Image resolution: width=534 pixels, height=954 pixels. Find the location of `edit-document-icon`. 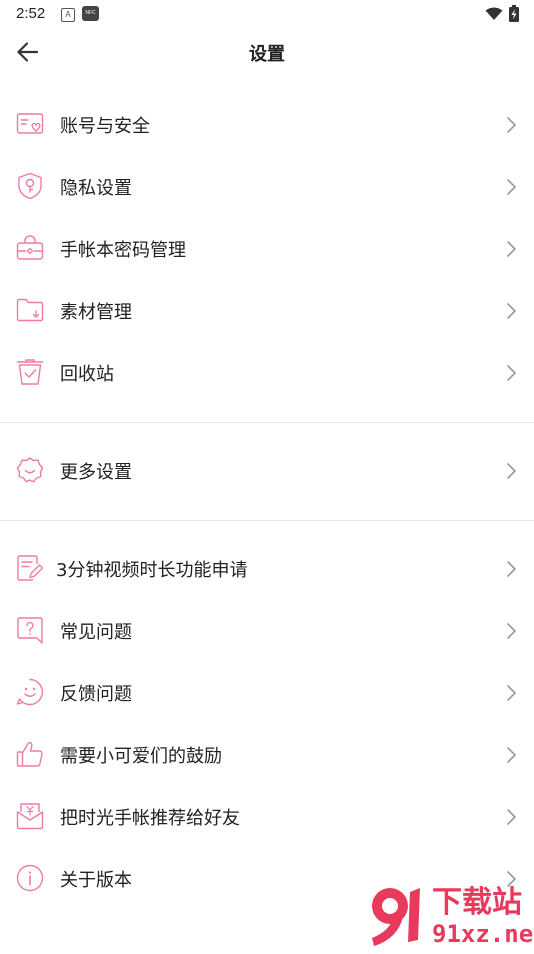

edit-document-icon is located at coordinates (30, 568).